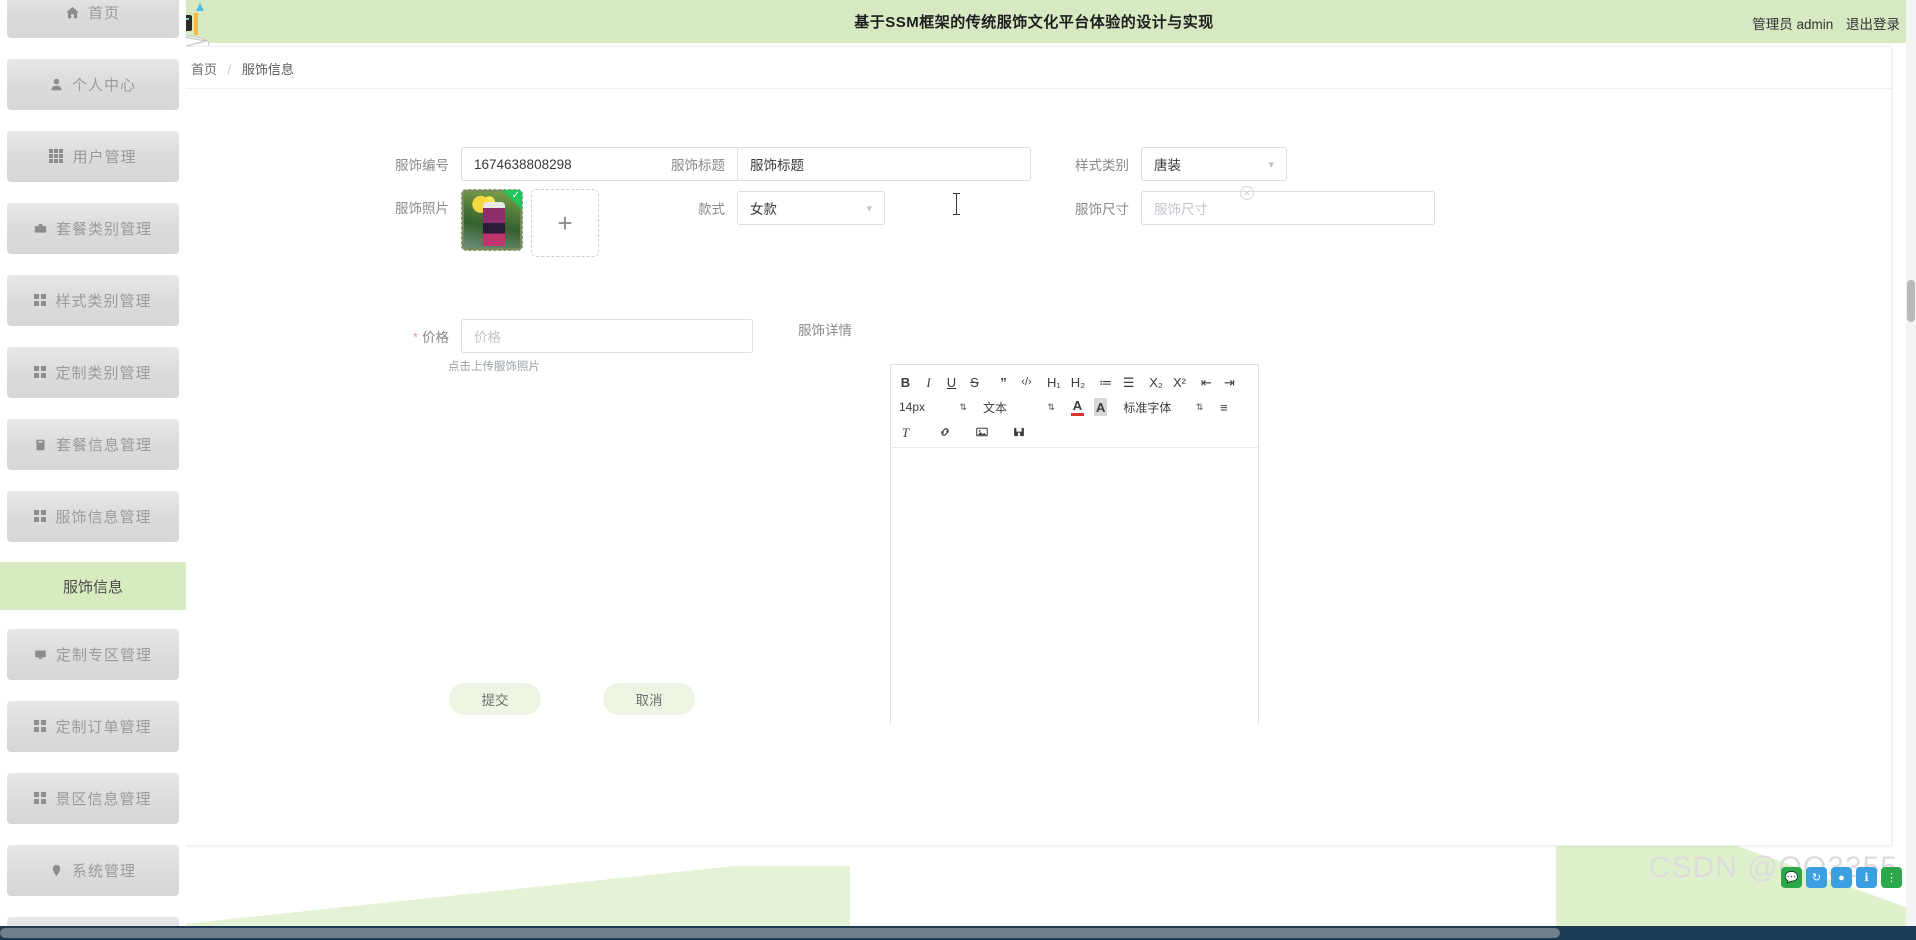 Image resolution: width=1916 pixels, height=940 pixels. Describe the element at coordinates (1105, 382) in the screenshot. I see `ordered-list-icon: ≔` at that location.